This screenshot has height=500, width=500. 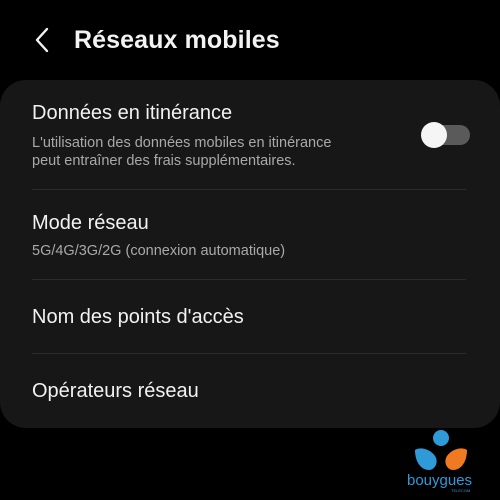 What do you see at coordinates (159, 251) in the screenshot?
I see `setting-description: 5G/4G/3G/2G (connexion automatique)` at bounding box center [159, 251].